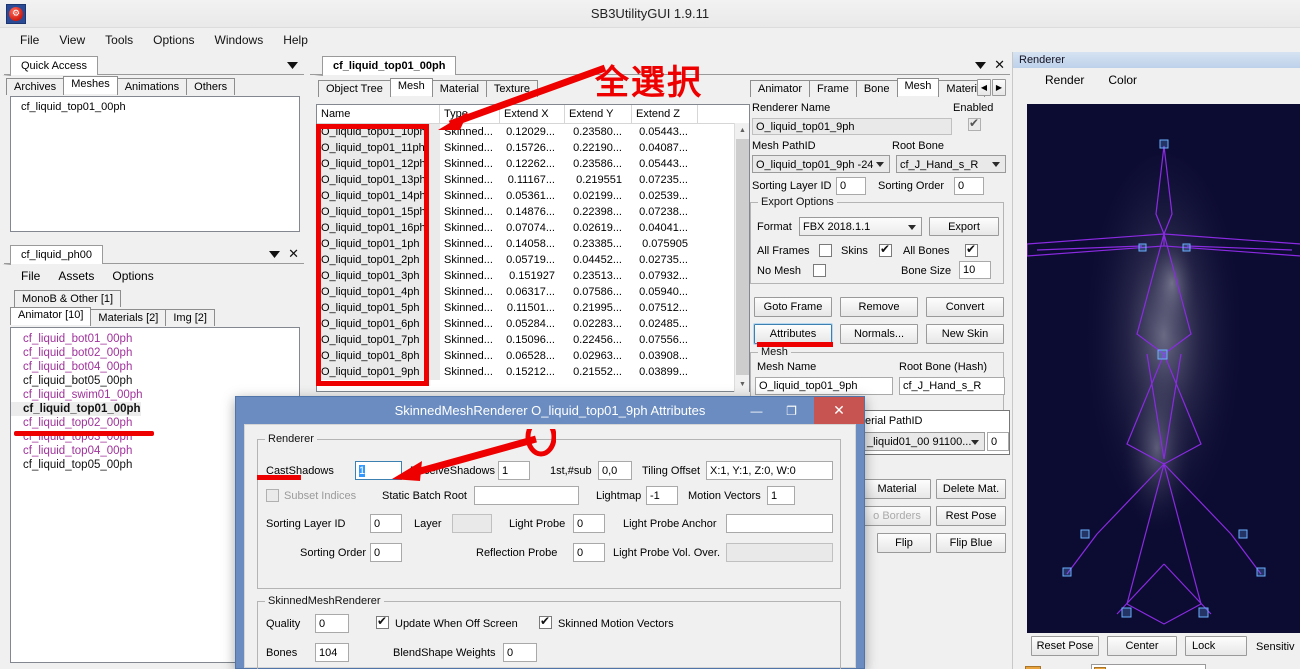 Image resolution: width=1300 pixels, height=669 pixels. I want to click on tab-animator-prop: Animator, so click(780, 88).